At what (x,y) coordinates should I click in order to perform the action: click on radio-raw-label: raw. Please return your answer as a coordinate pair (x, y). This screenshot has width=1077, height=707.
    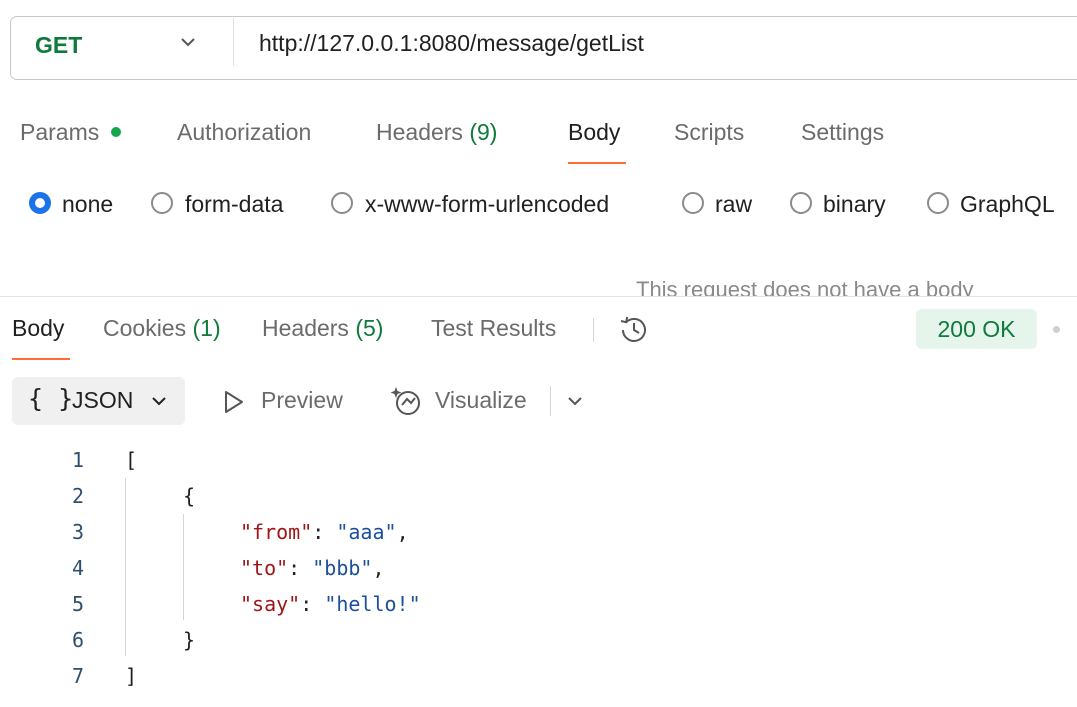
    Looking at the image, I should click on (733, 204).